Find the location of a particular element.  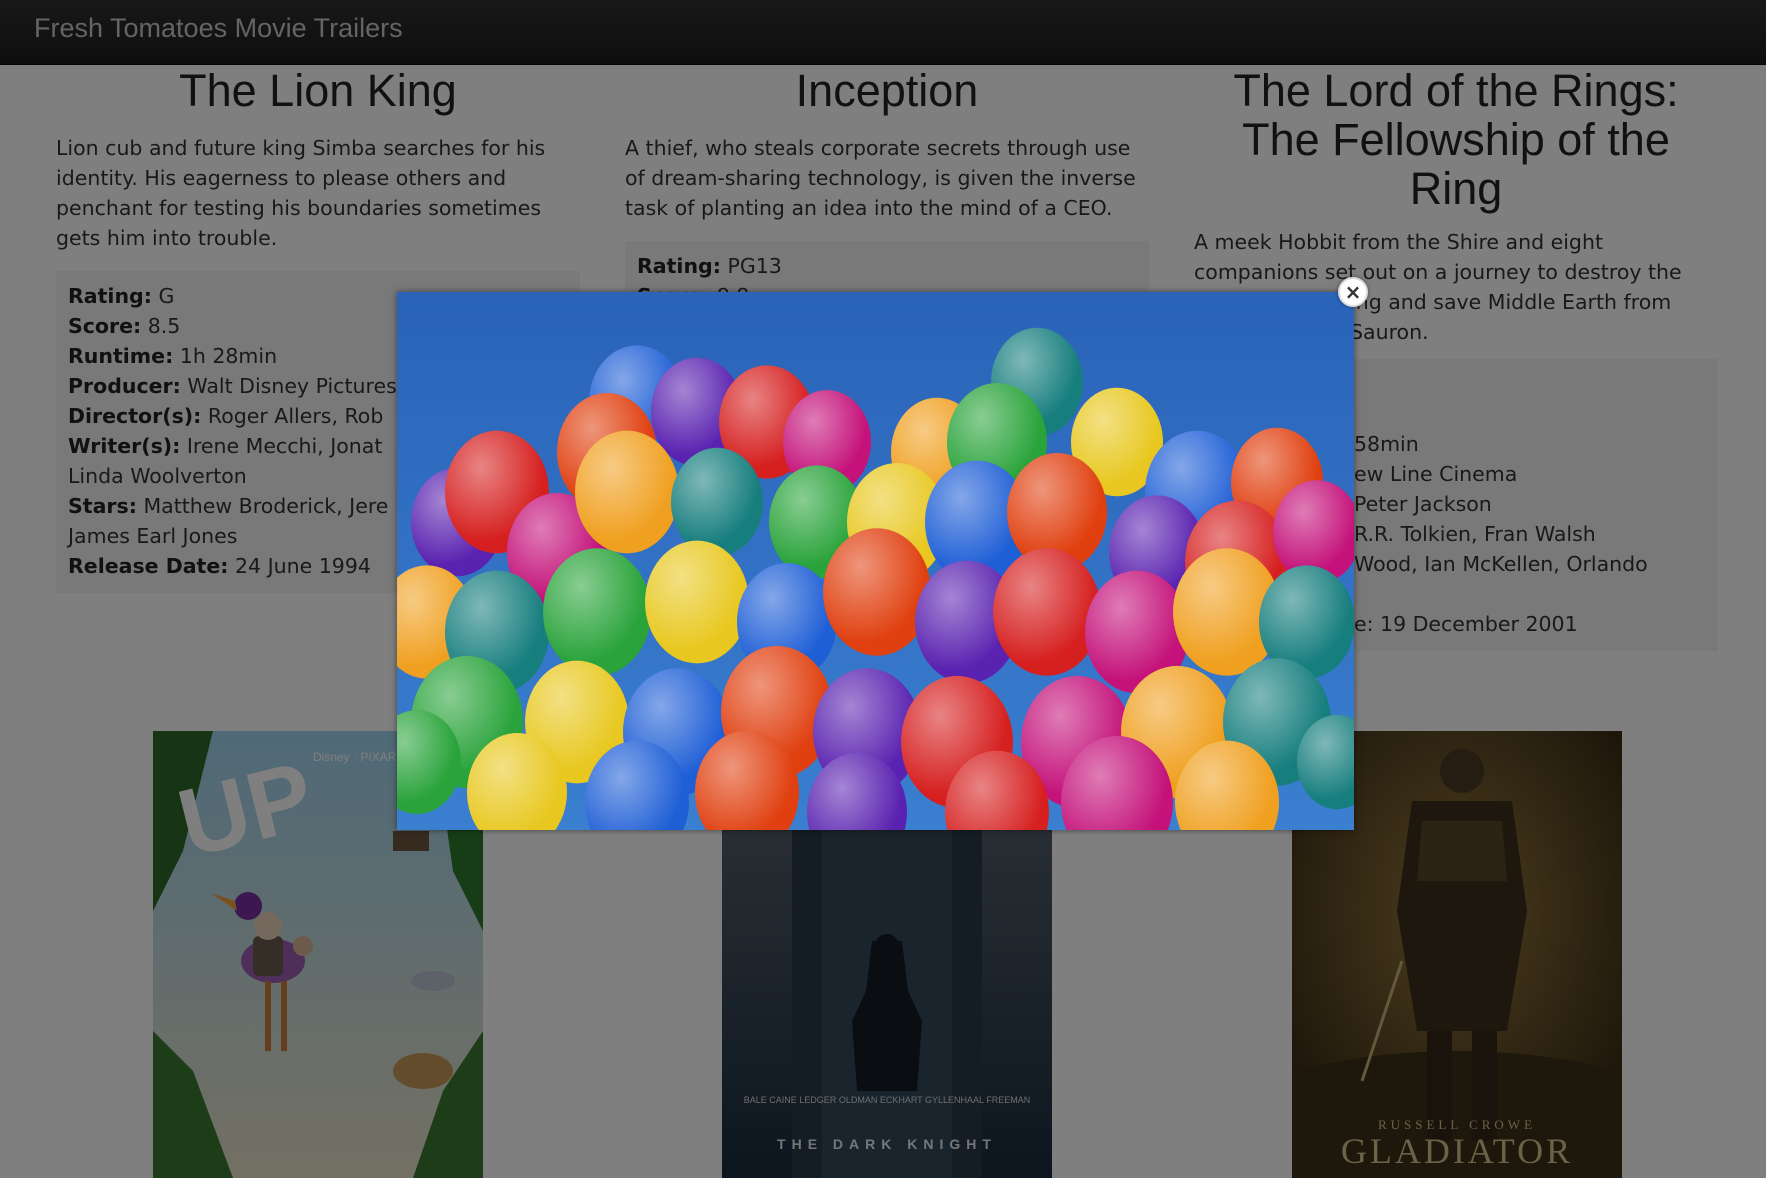

close-button: × is located at coordinates (1353, 292).